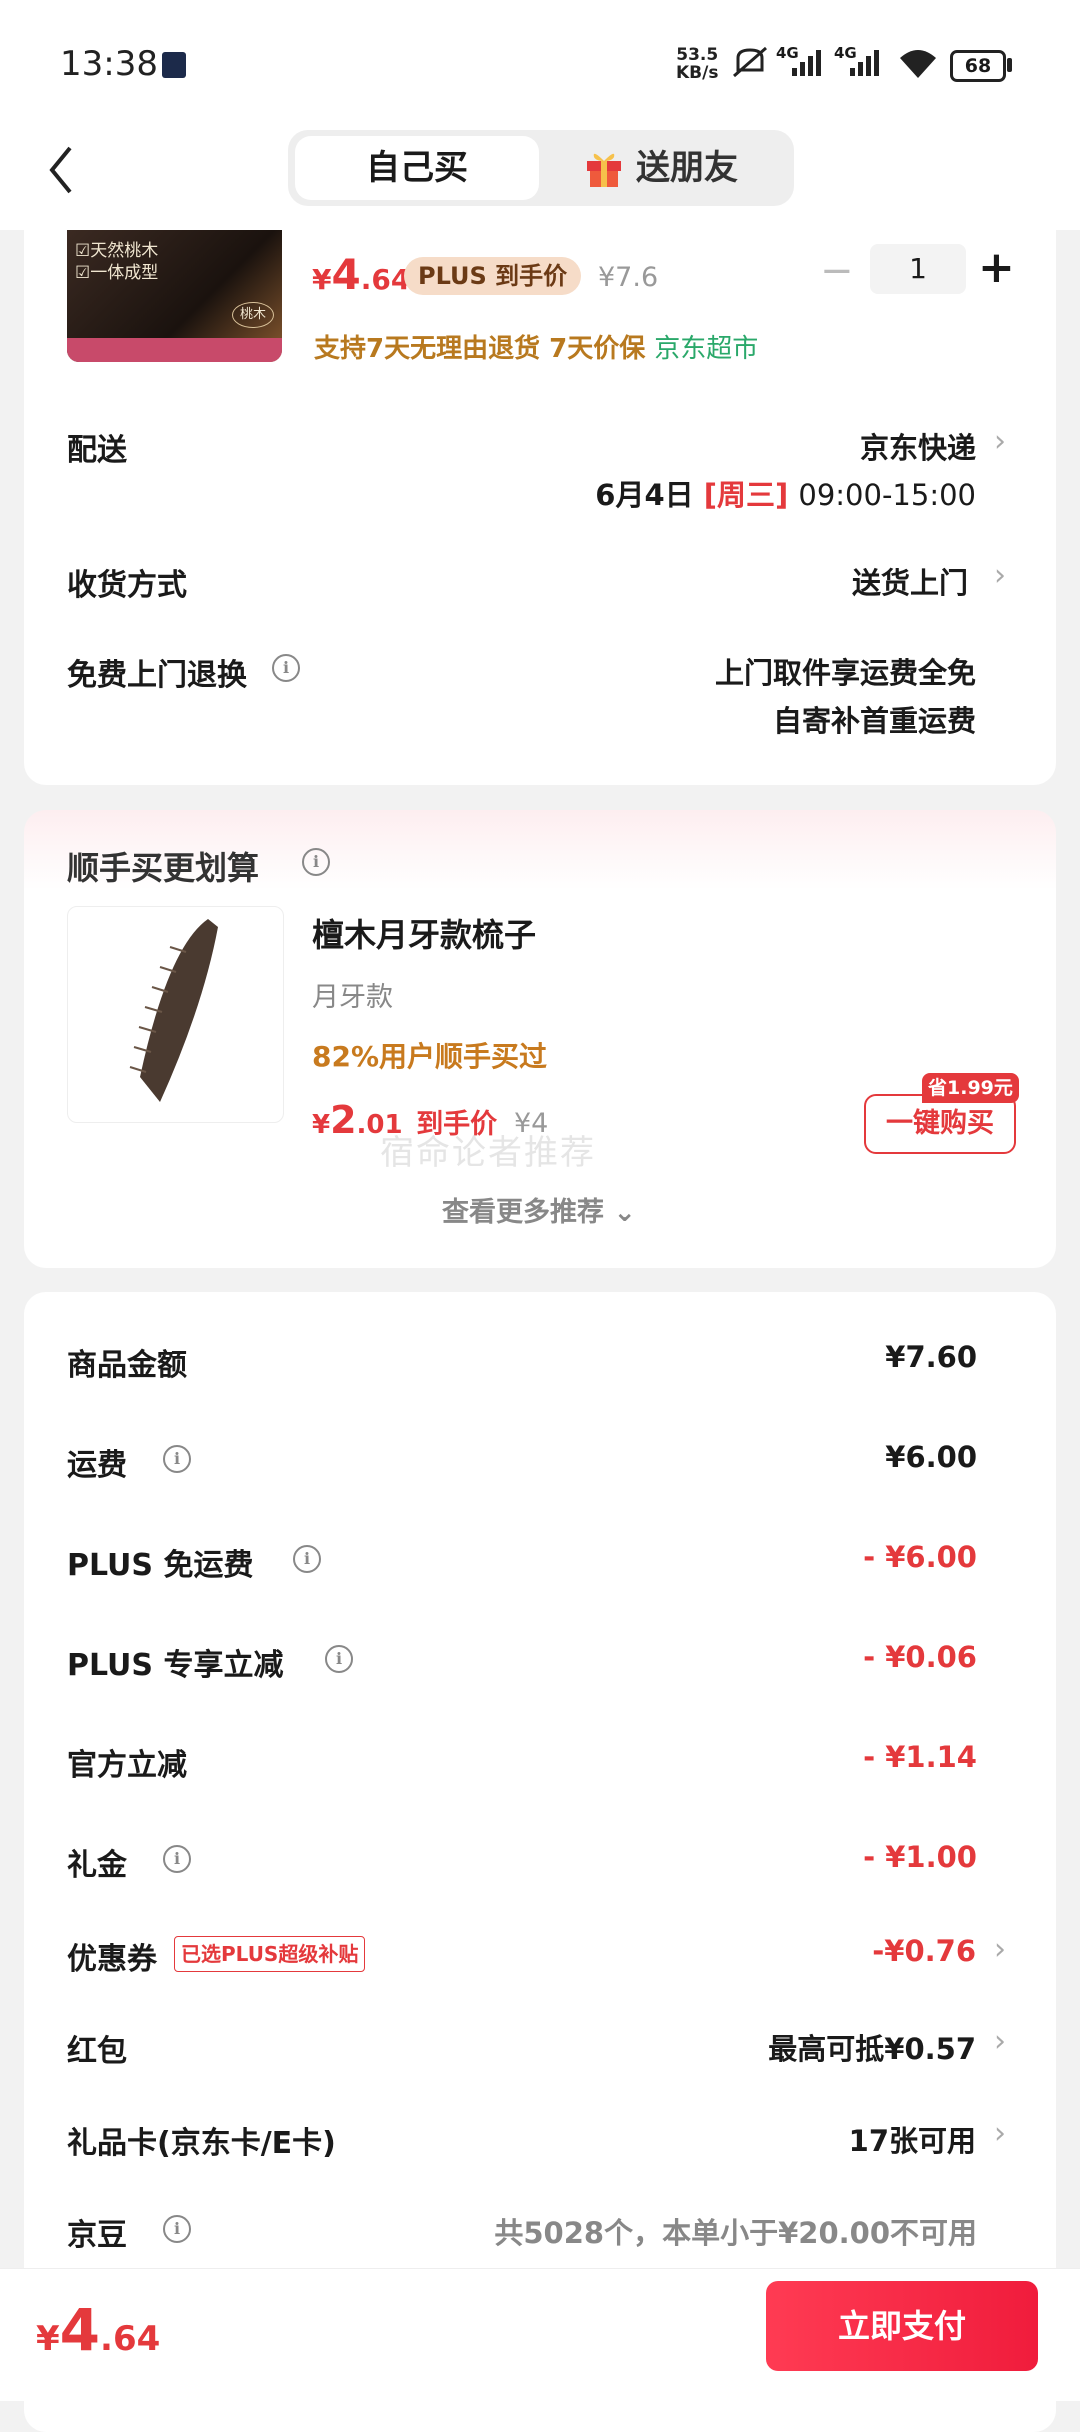  I want to click on receive-chevron-icon: ›, so click(1000, 575).